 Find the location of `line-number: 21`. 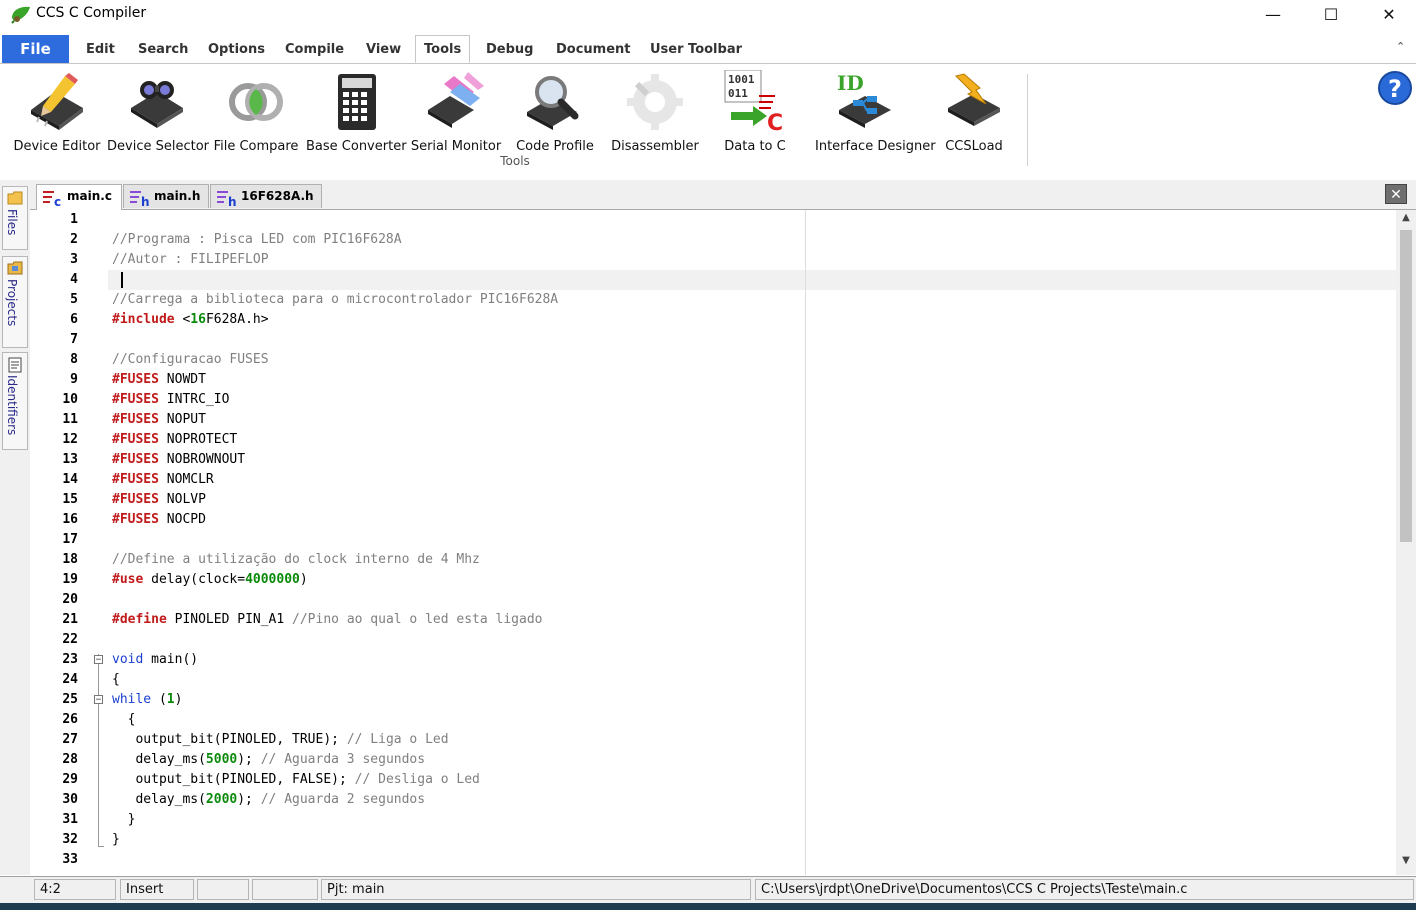

line-number: 21 is located at coordinates (70, 619).